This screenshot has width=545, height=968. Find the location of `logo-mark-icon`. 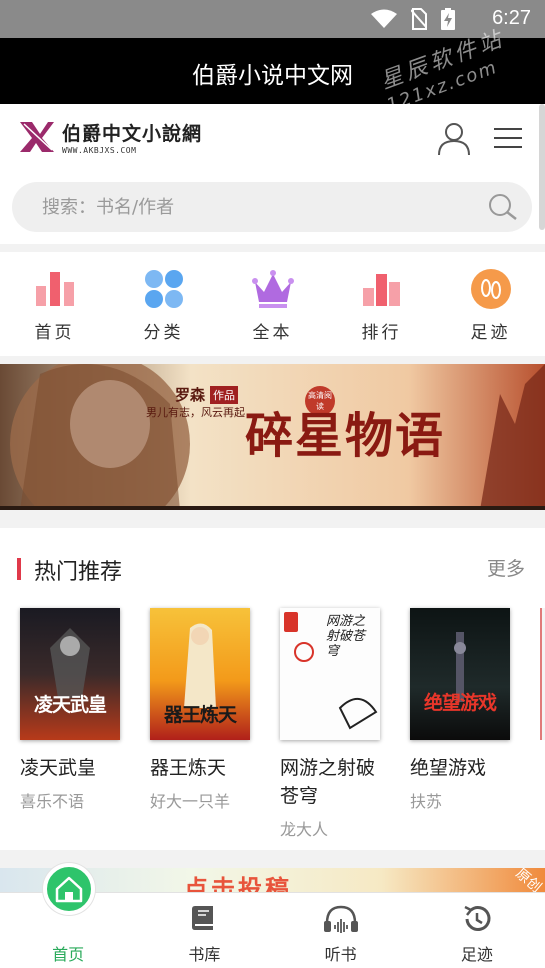

logo-mark-icon is located at coordinates (37, 137).